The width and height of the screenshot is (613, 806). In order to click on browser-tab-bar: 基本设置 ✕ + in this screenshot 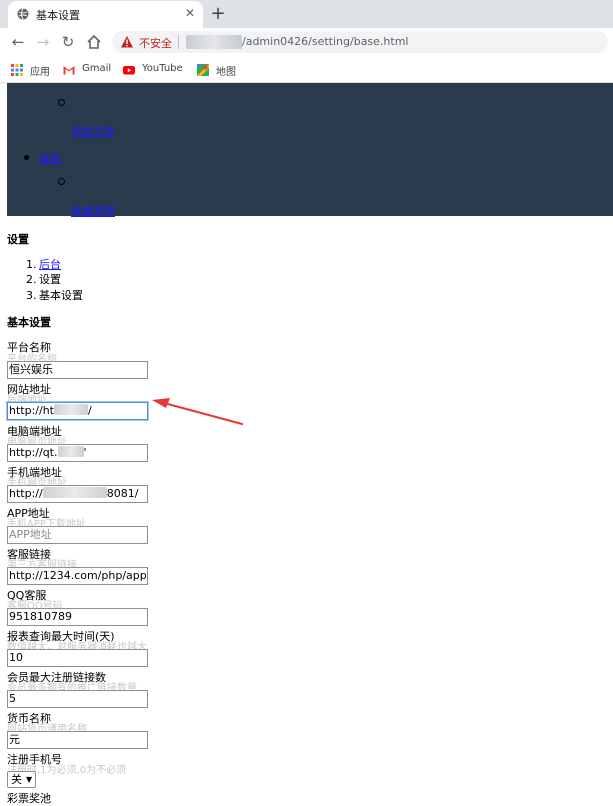, I will do `click(306, 14)`.